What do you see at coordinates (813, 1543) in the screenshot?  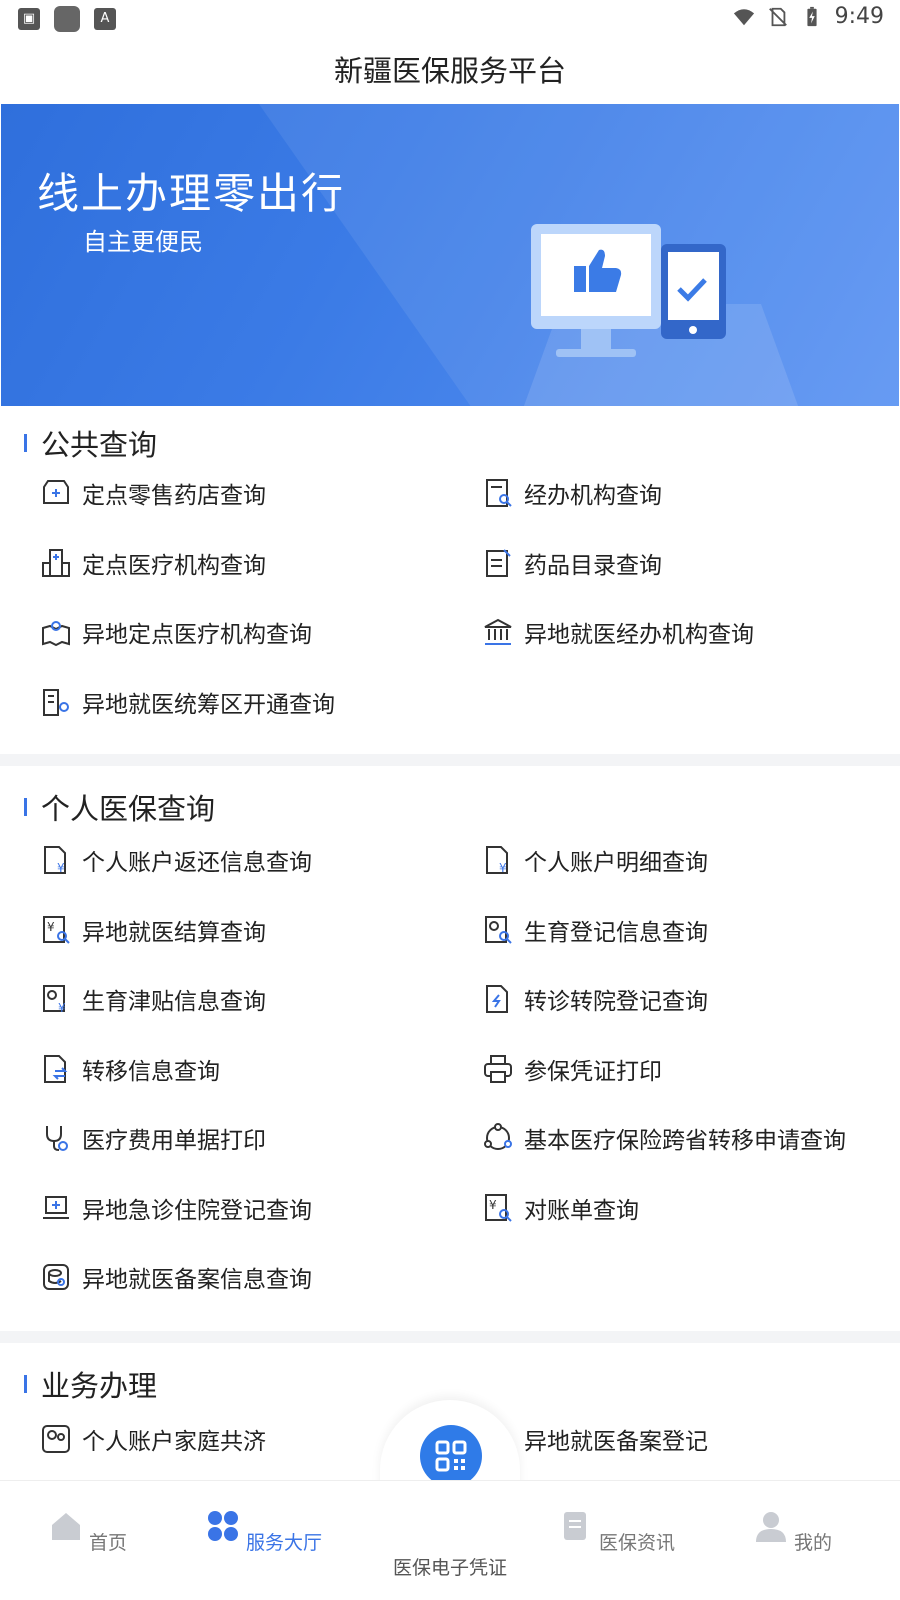 I see `nav-label: 我的` at bounding box center [813, 1543].